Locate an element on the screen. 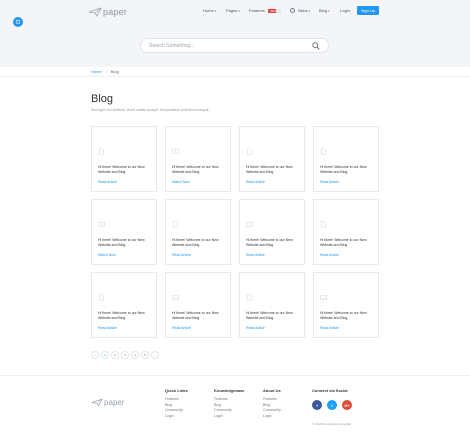 The image size is (470, 433). footer-heading: Knowledgebase is located at coordinates (229, 390).